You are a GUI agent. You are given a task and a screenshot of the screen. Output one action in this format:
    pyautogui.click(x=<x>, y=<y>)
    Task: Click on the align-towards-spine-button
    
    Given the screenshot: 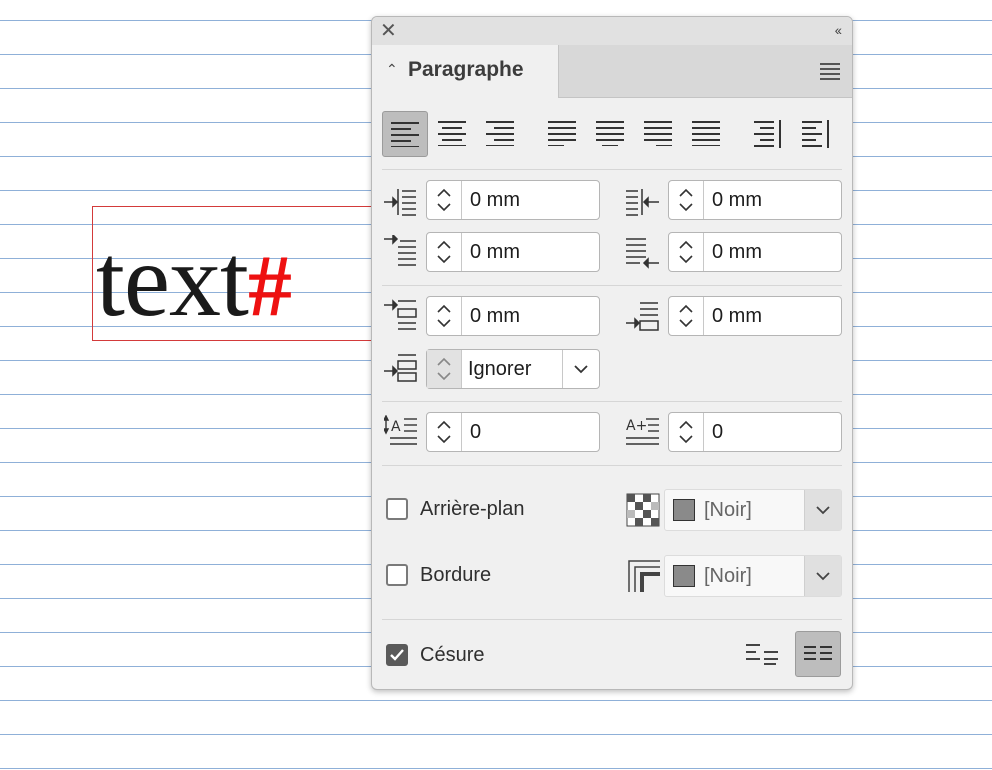 What is the action you would take?
    pyautogui.click(x=769, y=134)
    